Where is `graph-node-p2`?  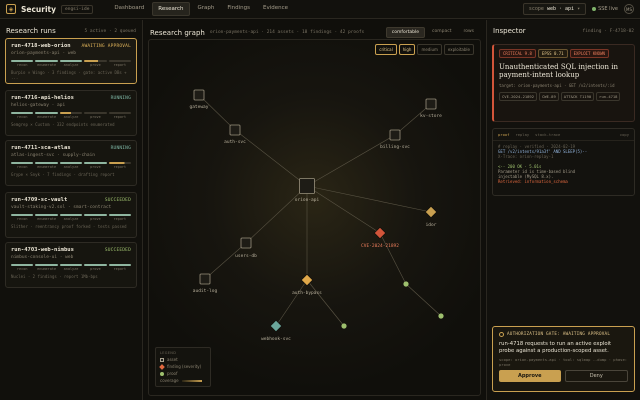 graph-node-p2 is located at coordinates (344, 326).